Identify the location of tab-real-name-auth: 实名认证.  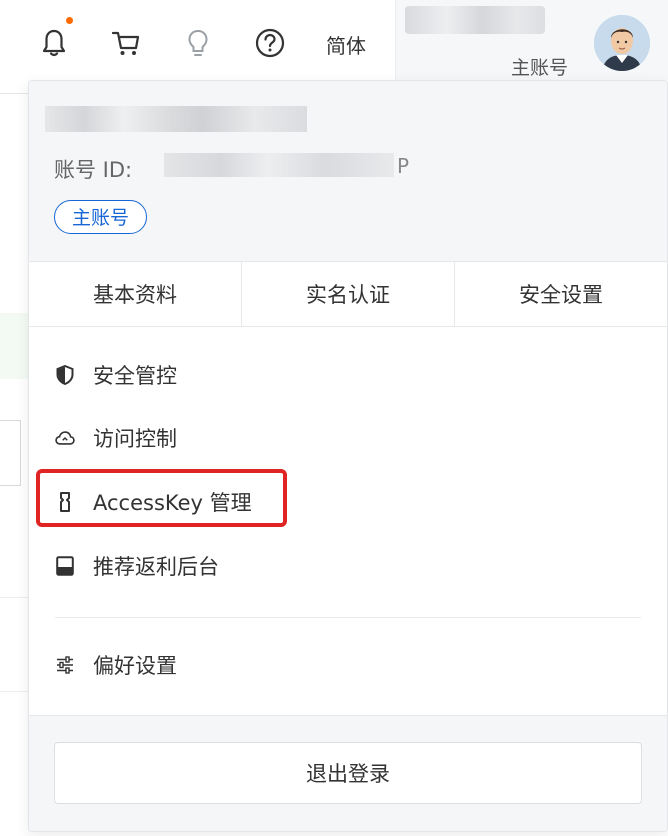
(347, 294).